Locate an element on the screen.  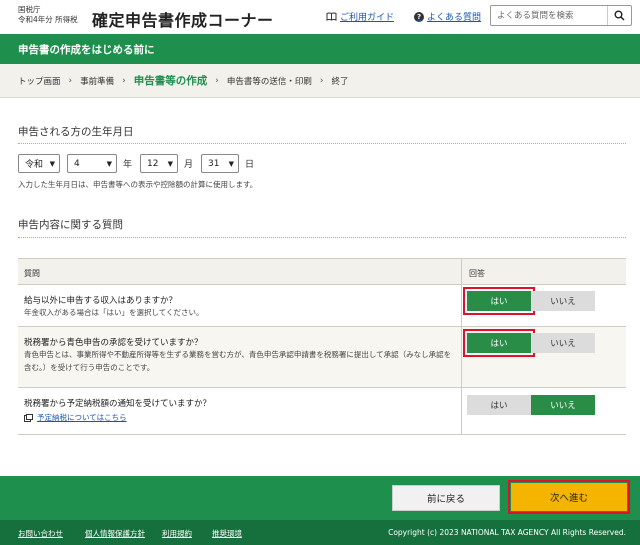
day-unit: 日 is located at coordinates (250, 165).